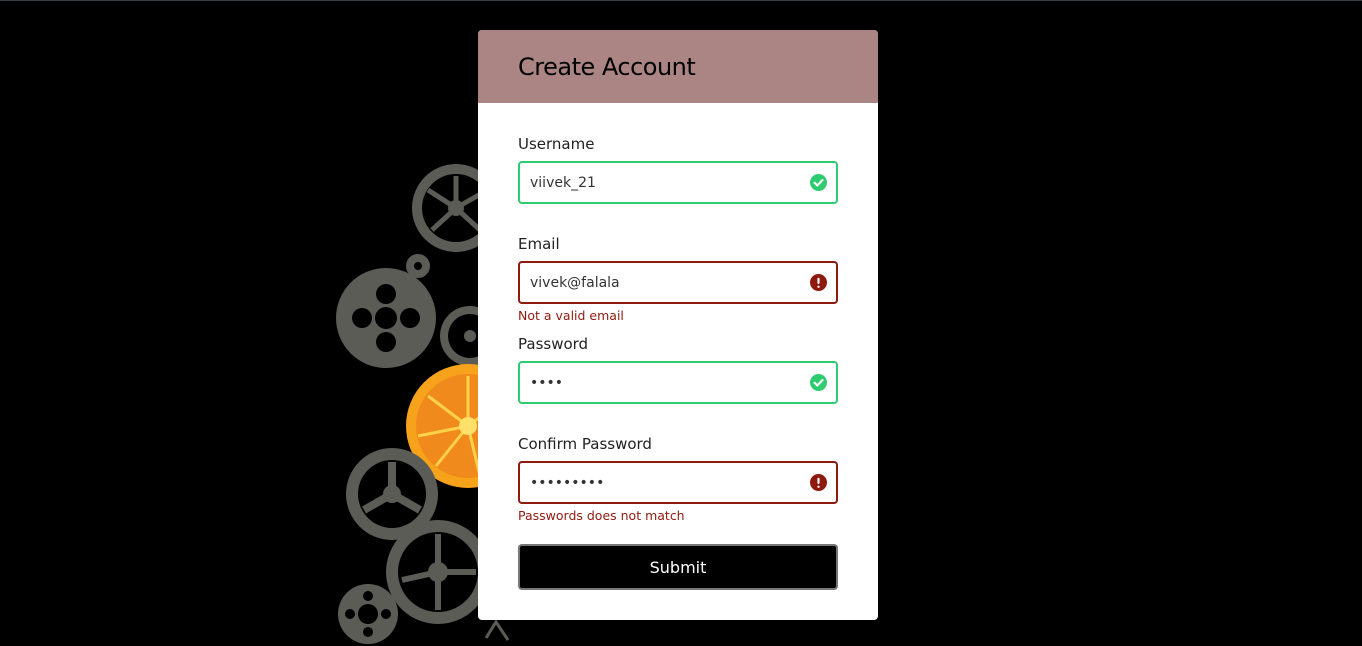 This screenshot has width=1362, height=646. Describe the element at coordinates (665, 282) in the screenshot. I see `email-input` at that location.